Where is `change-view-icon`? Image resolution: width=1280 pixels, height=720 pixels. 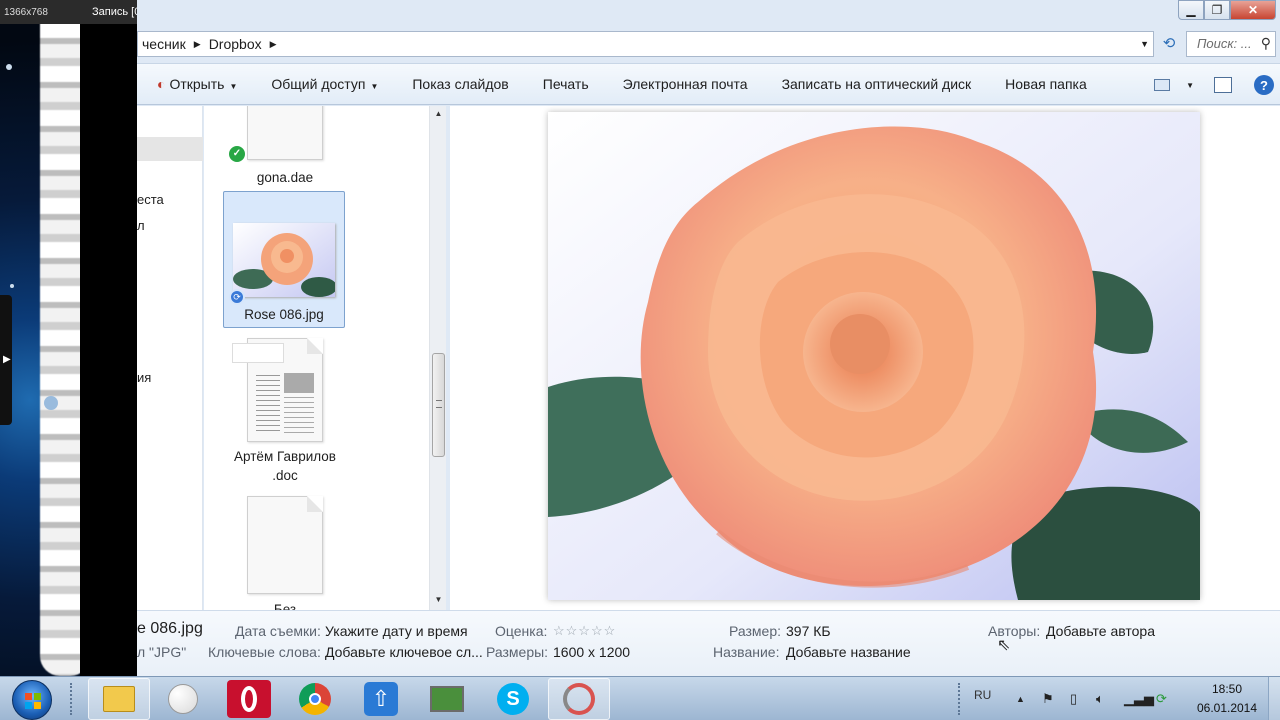
change-view-icon is located at coordinates (1162, 85).